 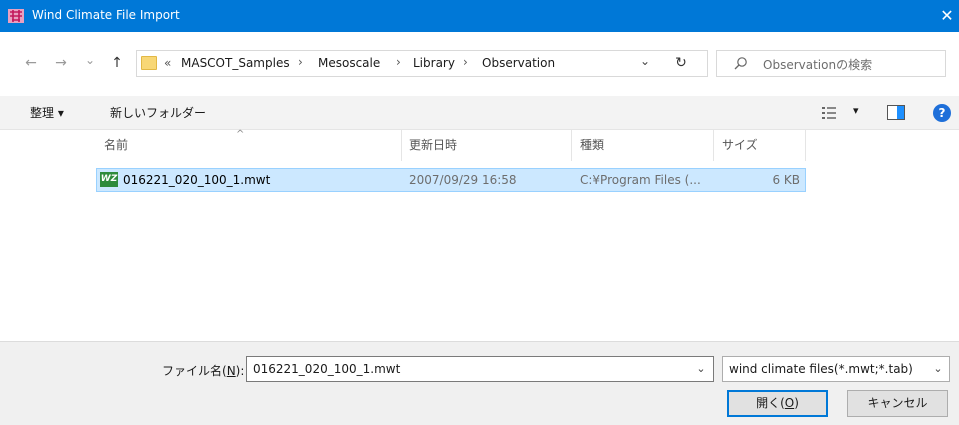 What do you see at coordinates (349, 63) in the screenshot?
I see `breadcrumb-mesoscale: Mesoscale` at bounding box center [349, 63].